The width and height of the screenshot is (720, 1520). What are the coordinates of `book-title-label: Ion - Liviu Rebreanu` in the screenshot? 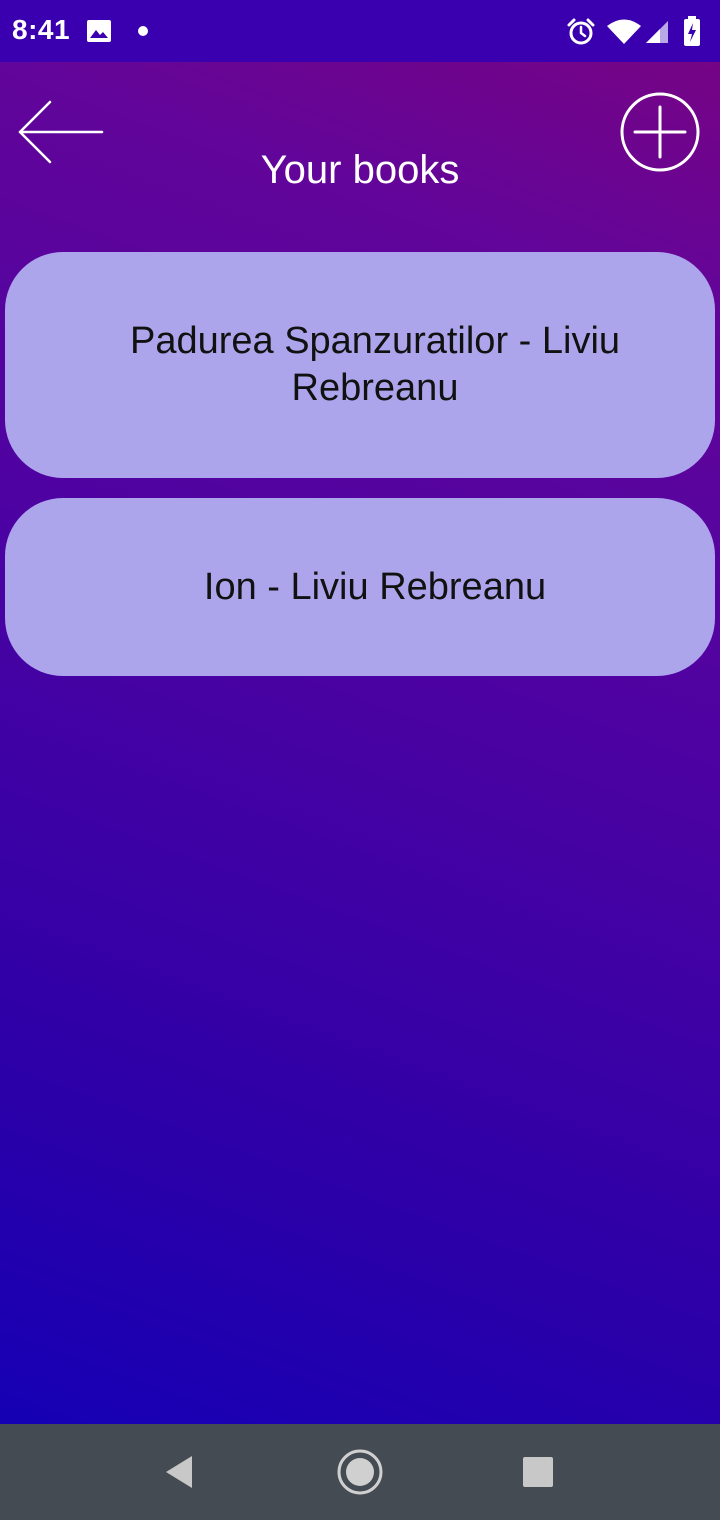 It's located at (375, 586).